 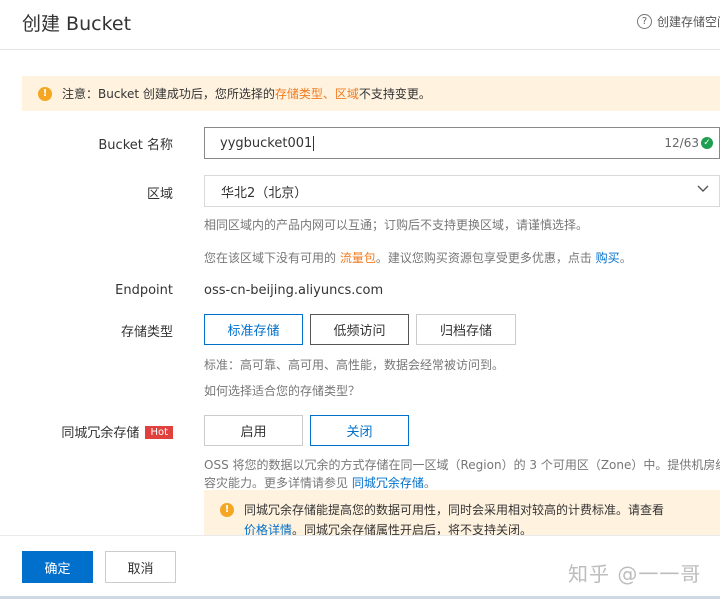 I want to click on redundancy-desc-line2: 容灾能力。更多详情请参见 同城冗余存储。, so click(x=320, y=482).